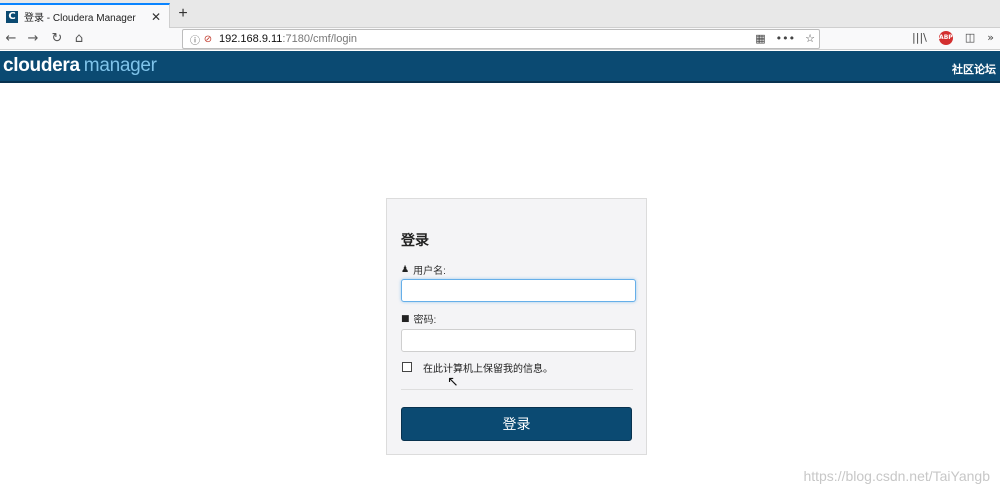  What do you see at coordinates (12, 16) in the screenshot?
I see `cloudera-favicon-icon: C` at bounding box center [12, 16].